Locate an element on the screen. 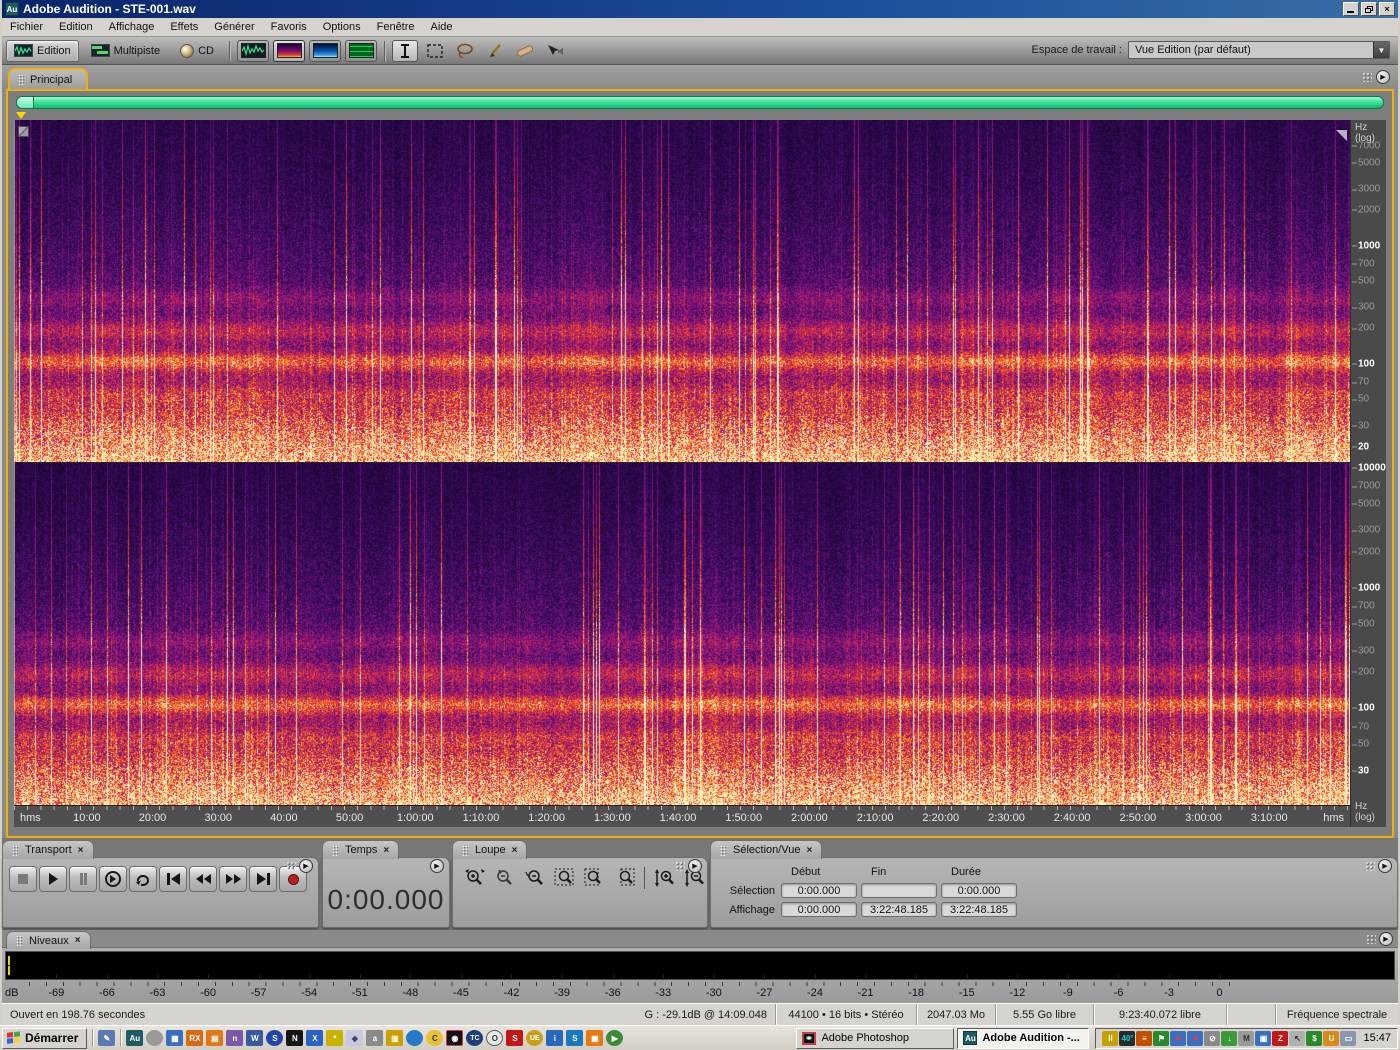 This screenshot has width=1400, height=1050. start-button: Démarrer is located at coordinates (45, 1038).